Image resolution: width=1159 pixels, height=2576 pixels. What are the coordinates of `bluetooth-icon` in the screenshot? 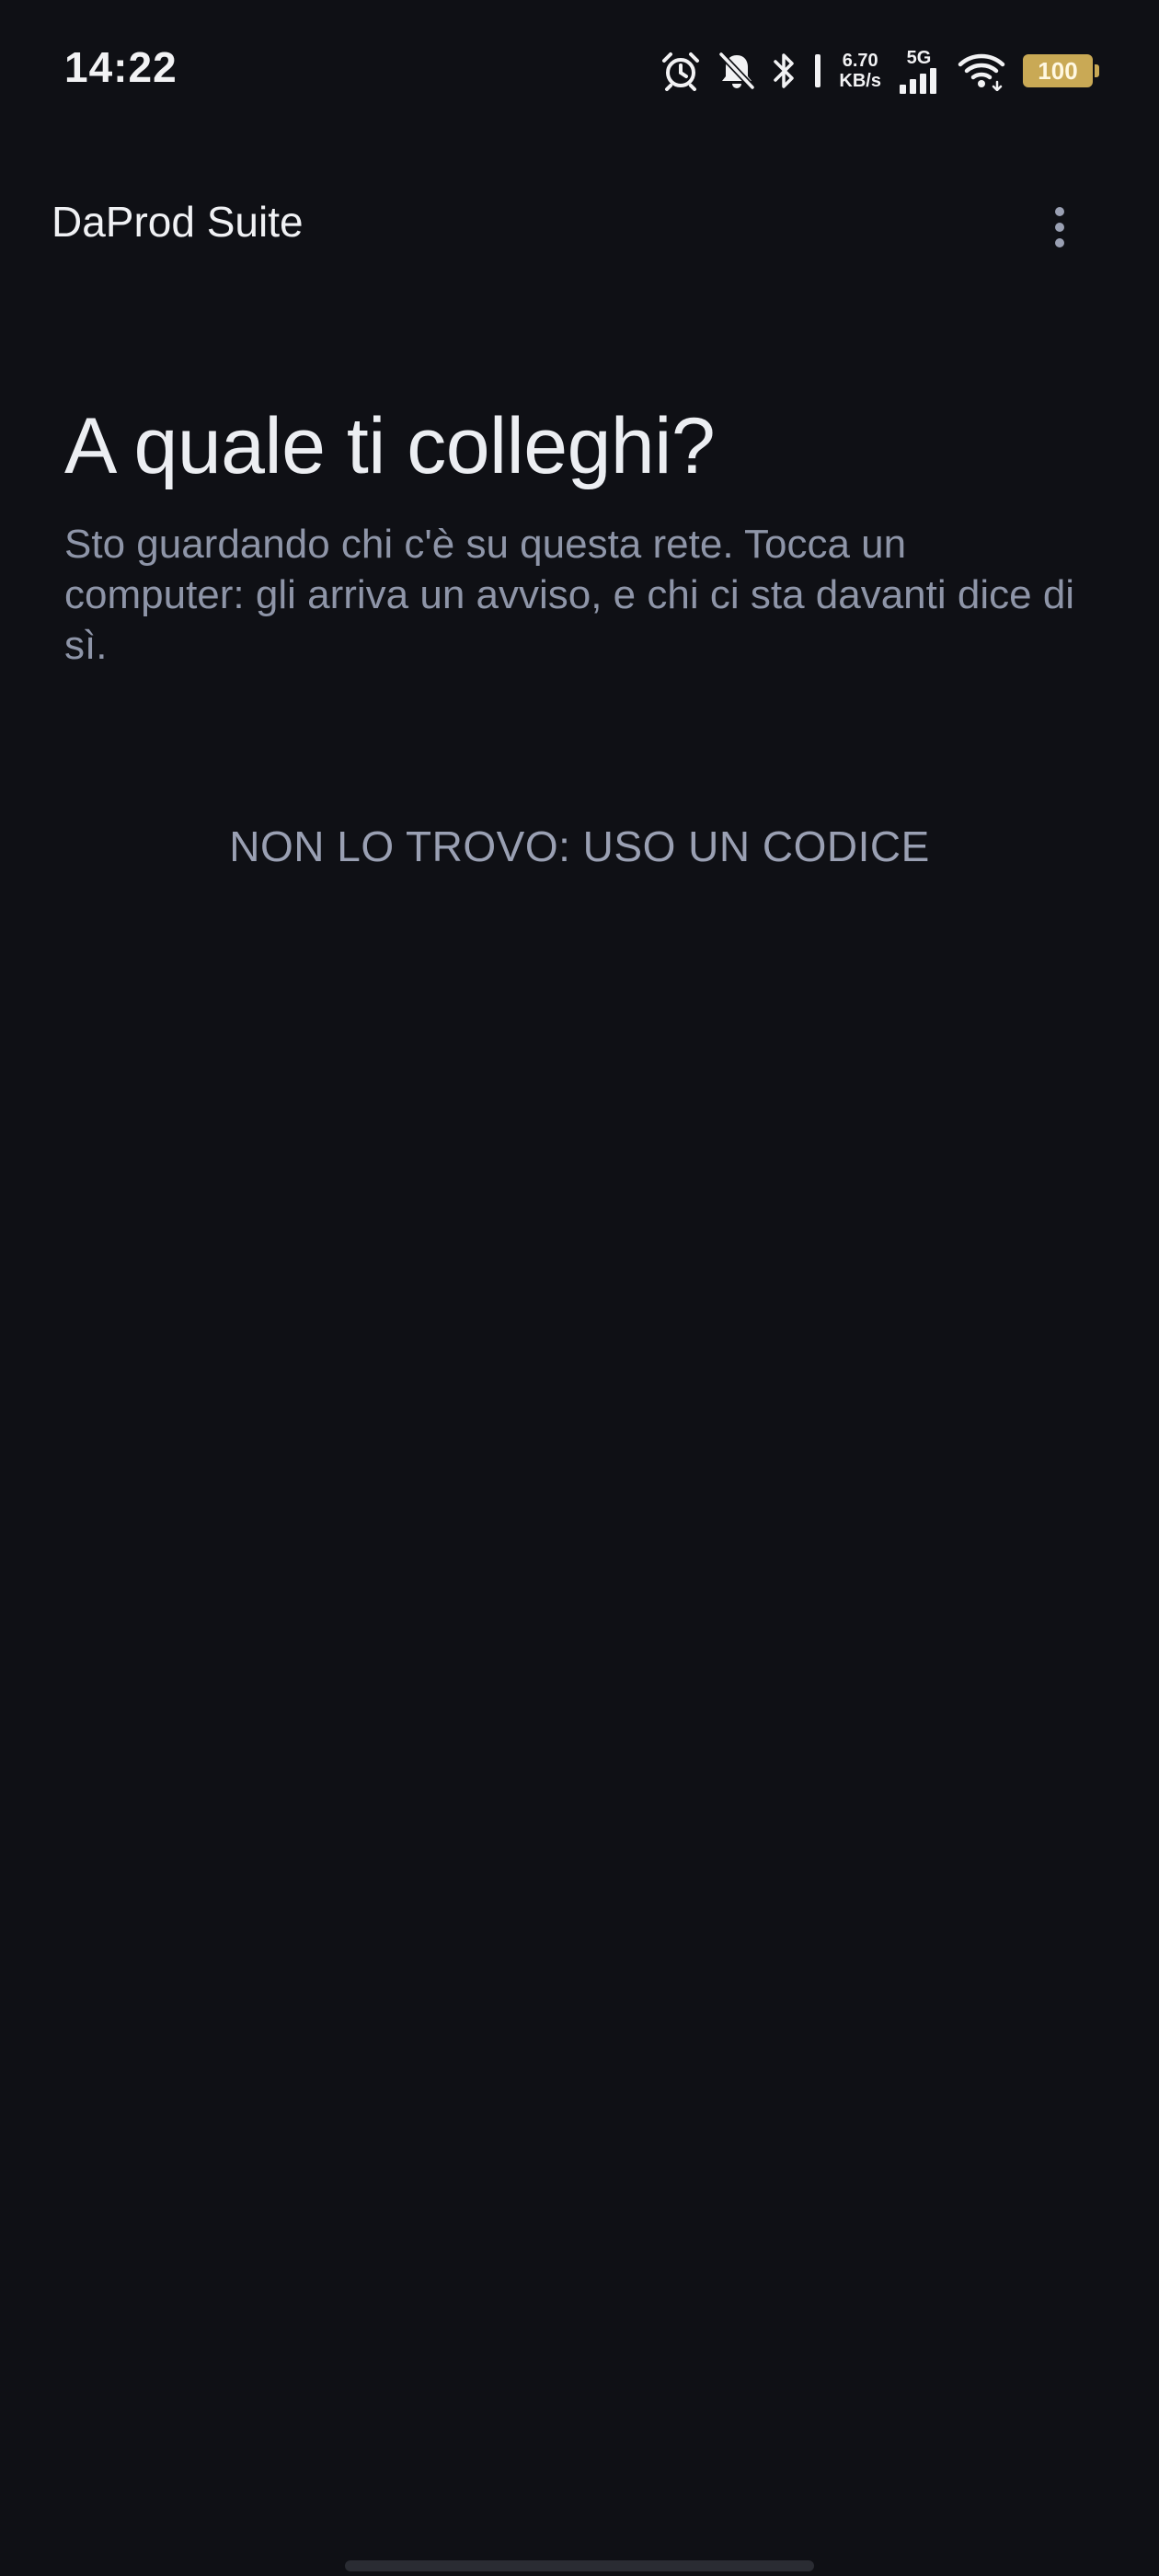 It's located at (785, 71).